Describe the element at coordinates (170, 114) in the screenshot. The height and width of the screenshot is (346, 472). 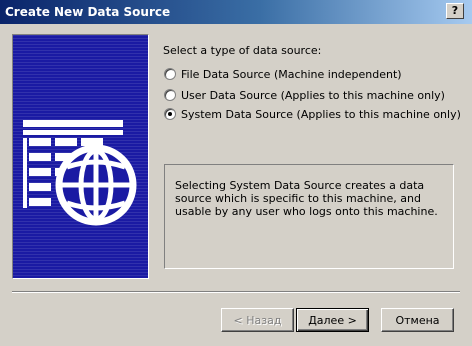
I see `radio-button-selected` at that location.